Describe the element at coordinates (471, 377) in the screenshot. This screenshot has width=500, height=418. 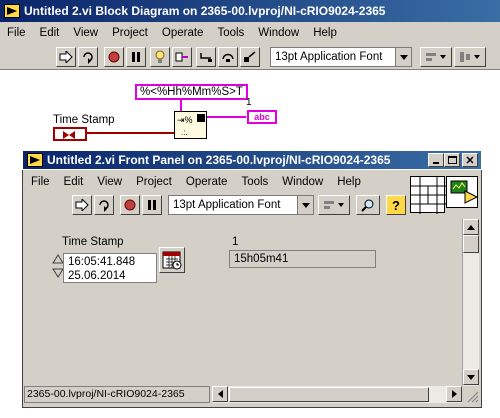
I see `scroll-down-arrow-icon` at that location.